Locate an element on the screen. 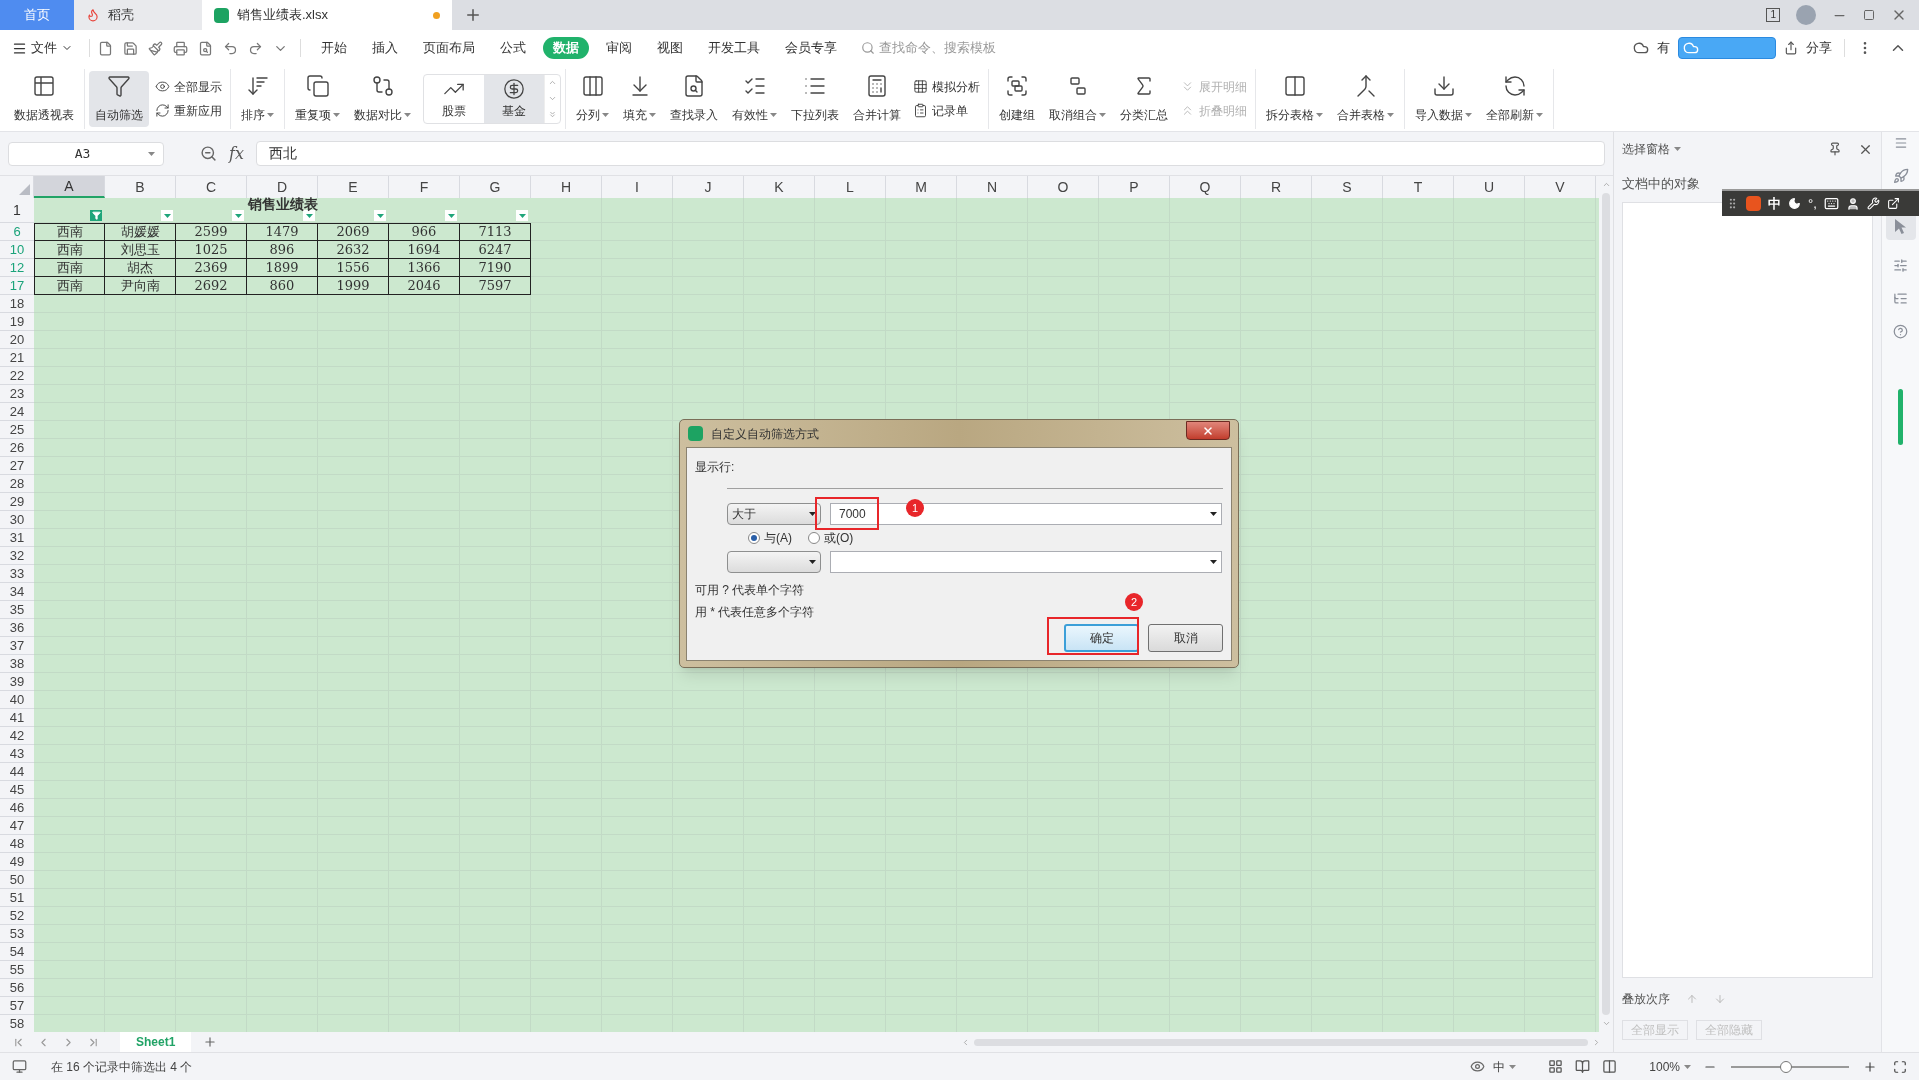  ribbon-button: 有效性 is located at coordinates (754, 98).